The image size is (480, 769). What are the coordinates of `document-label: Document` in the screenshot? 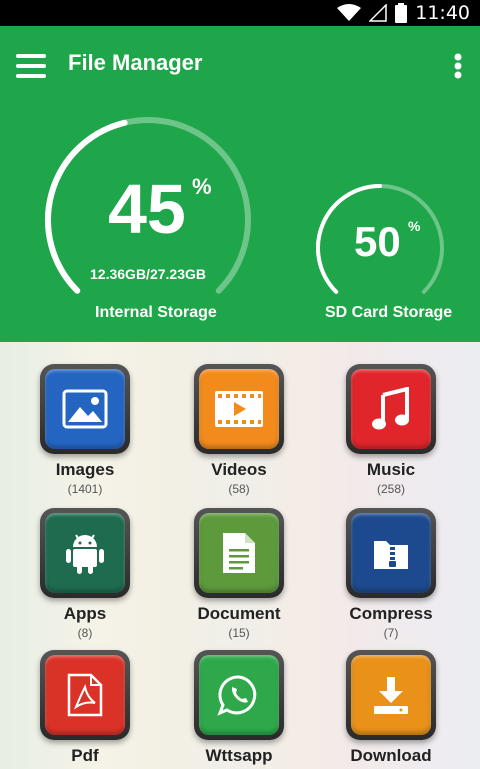 It's located at (239, 613).